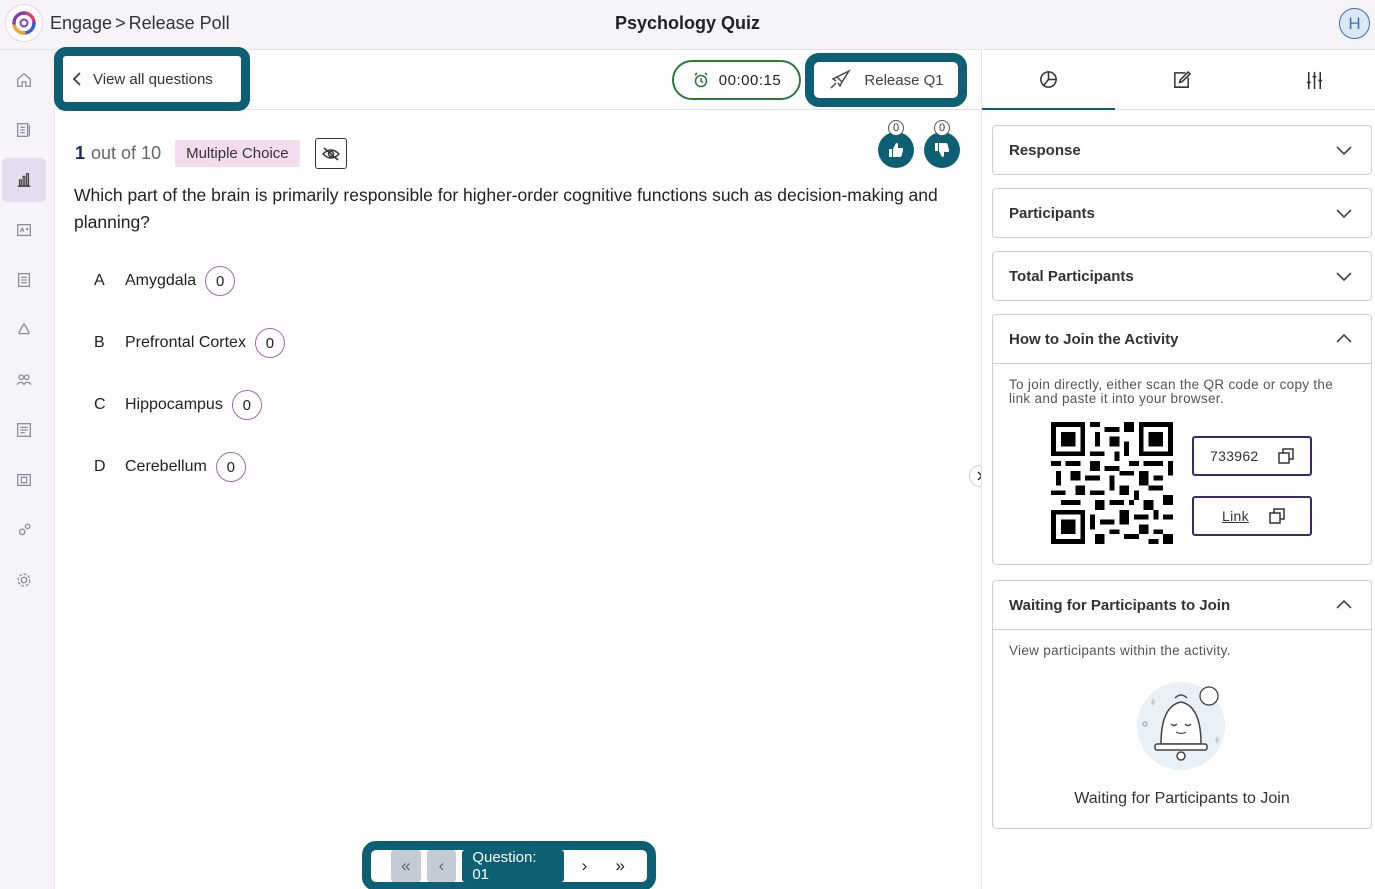 This screenshot has width=1375, height=889. I want to click on release-question-button: Release Q1, so click(886, 80).